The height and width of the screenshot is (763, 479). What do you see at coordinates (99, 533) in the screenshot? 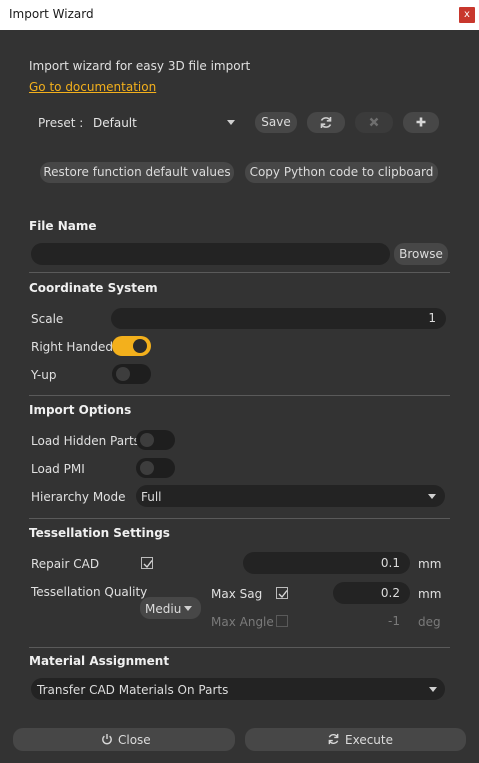
I see `tessellation-section-title: Tessellation Settings` at bounding box center [99, 533].